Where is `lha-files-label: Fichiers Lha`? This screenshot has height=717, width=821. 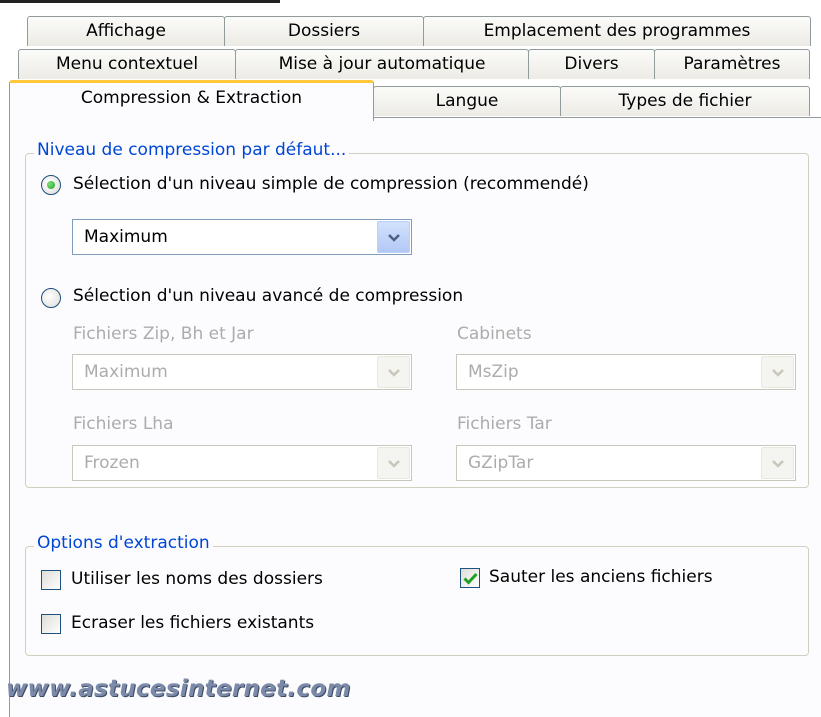
lha-files-label: Fichiers Lha is located at coordinates (123, 424).